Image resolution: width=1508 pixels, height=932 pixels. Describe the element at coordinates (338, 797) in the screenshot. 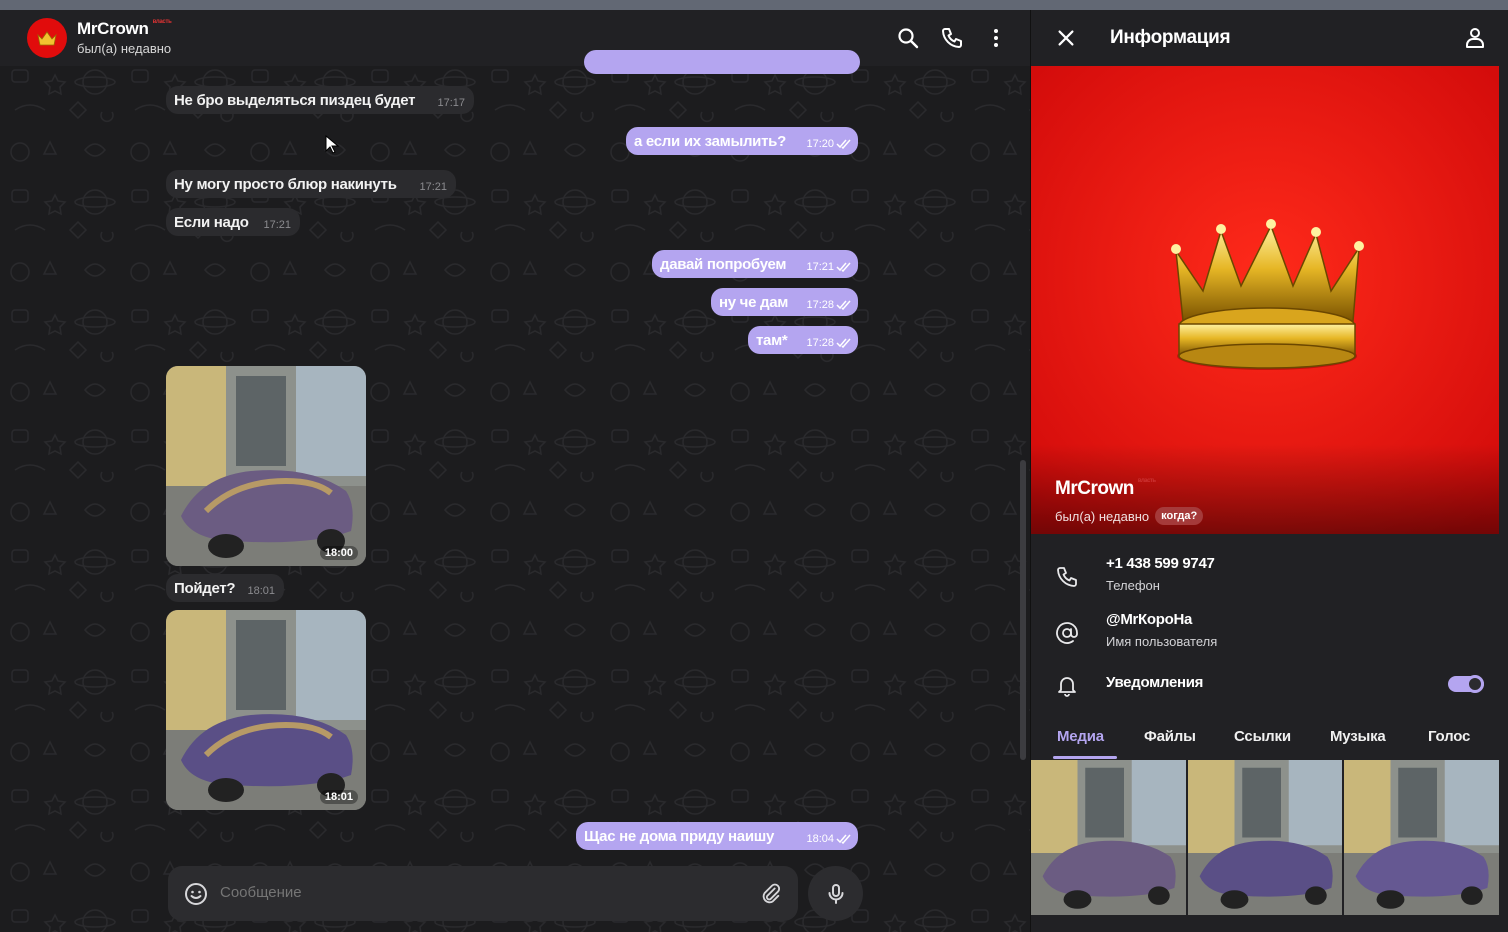

I see `photo-time: 18:01` at that location.